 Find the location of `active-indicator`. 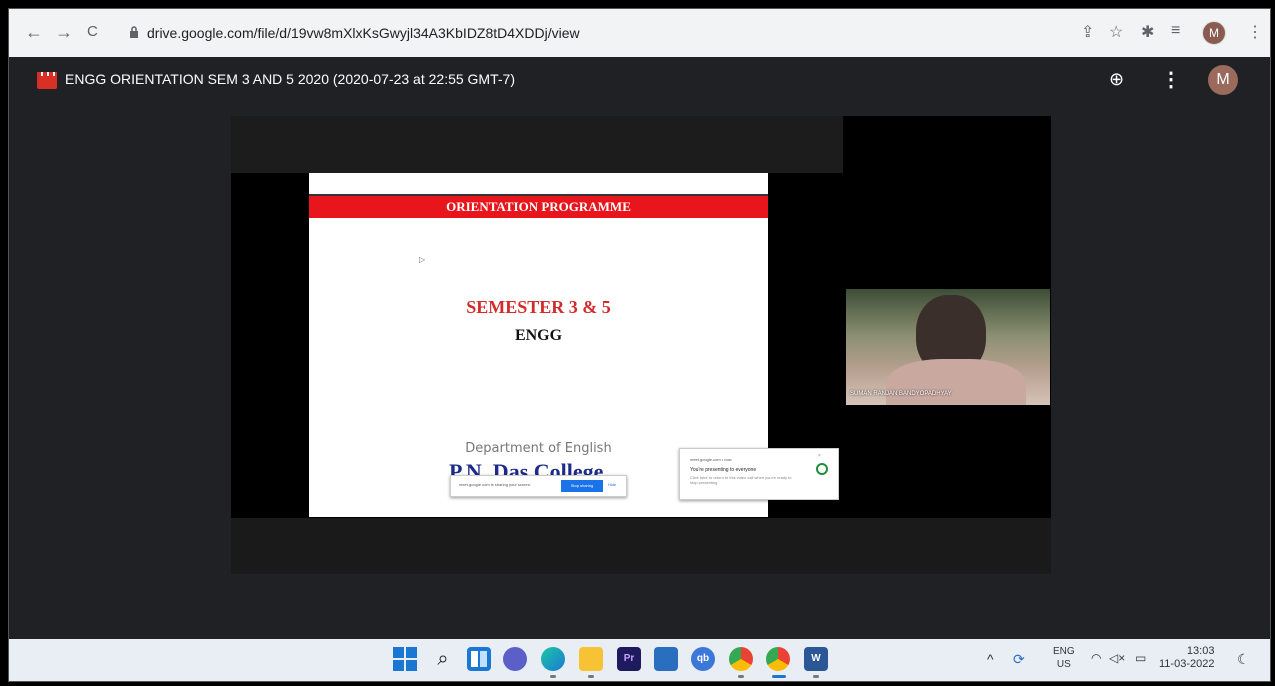

active-indicator is located at coordinates (779, 676).